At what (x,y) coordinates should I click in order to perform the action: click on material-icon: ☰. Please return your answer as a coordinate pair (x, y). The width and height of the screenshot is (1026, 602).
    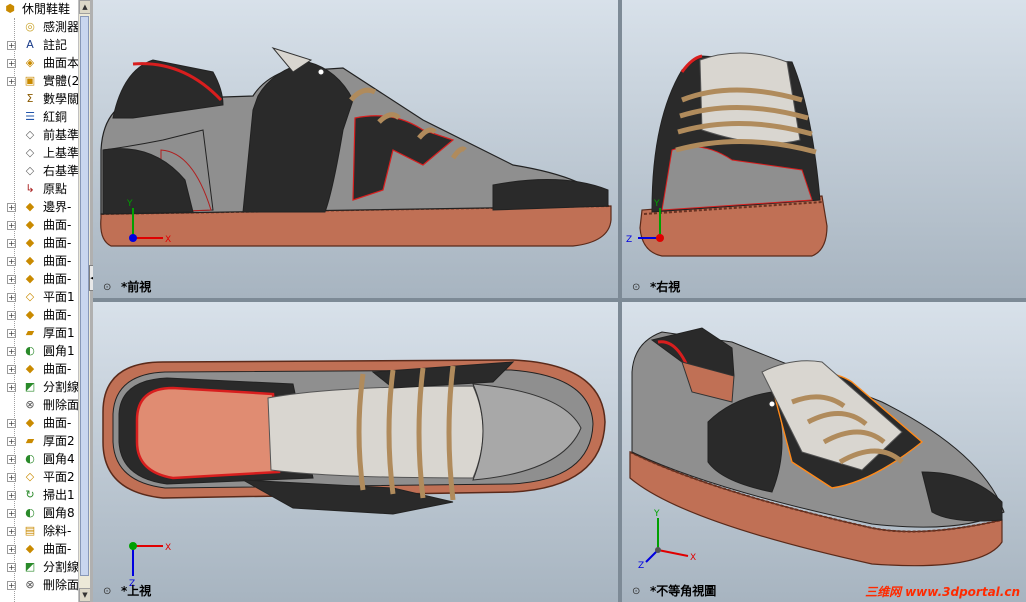
    Looking at the image, I should click on (30, 116).